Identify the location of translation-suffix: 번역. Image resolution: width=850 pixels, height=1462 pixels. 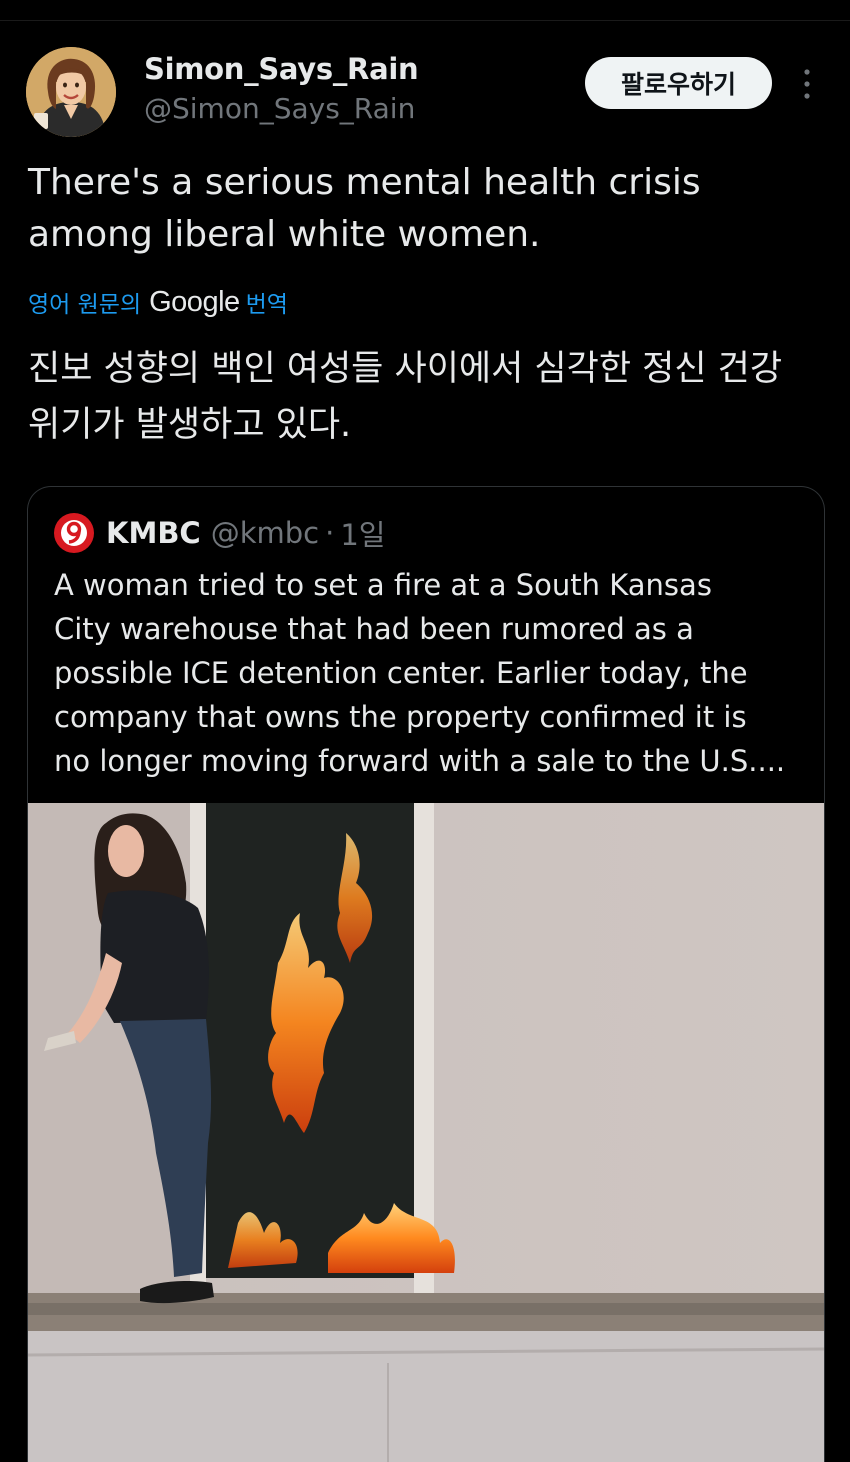
(266, 305).